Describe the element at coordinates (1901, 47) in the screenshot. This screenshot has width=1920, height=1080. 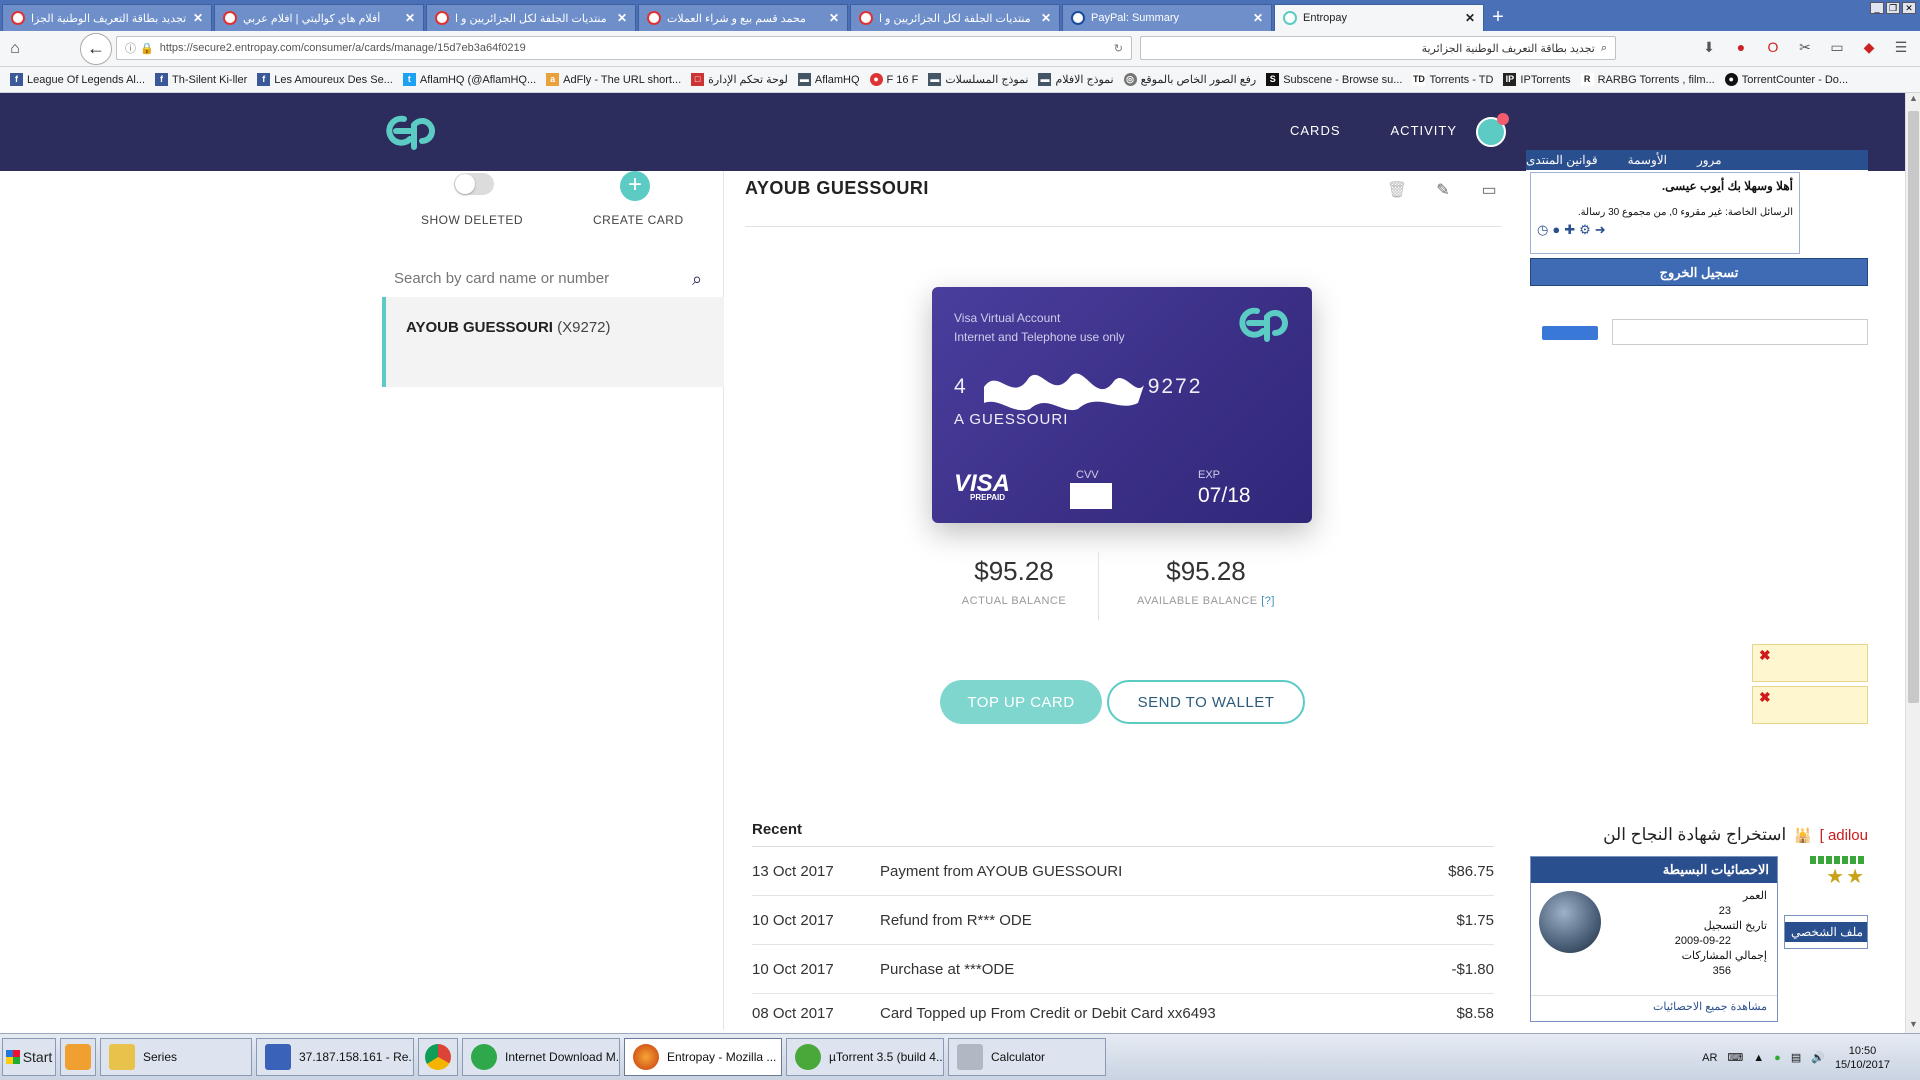
I see `menu-icon: ☰` at that location.